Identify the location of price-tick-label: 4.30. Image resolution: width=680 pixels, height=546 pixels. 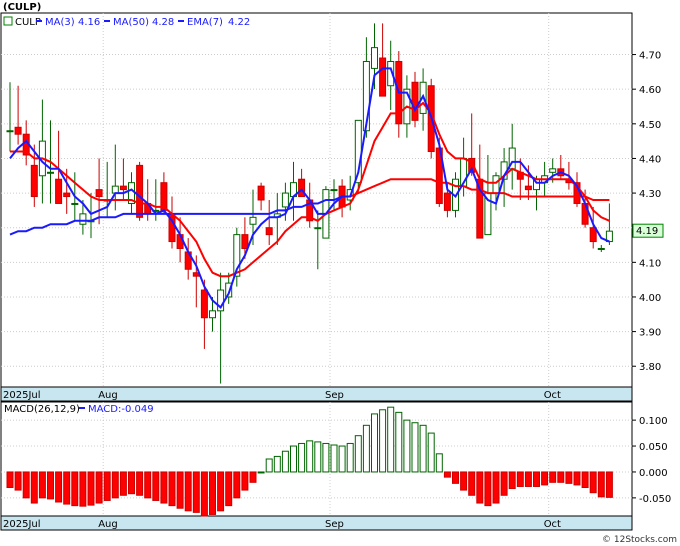
(650, 194).